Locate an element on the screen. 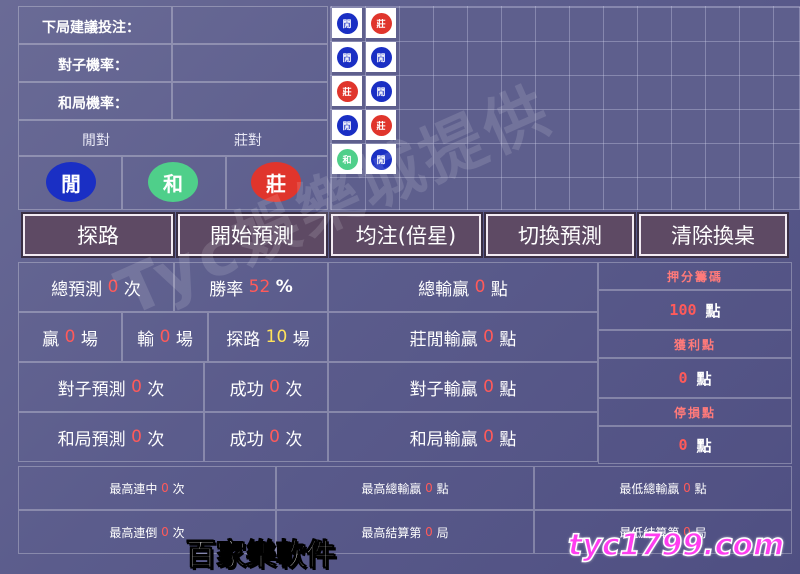  tie-predict-cell: 和局預測 0 次 is located at coordinates (111, 437).